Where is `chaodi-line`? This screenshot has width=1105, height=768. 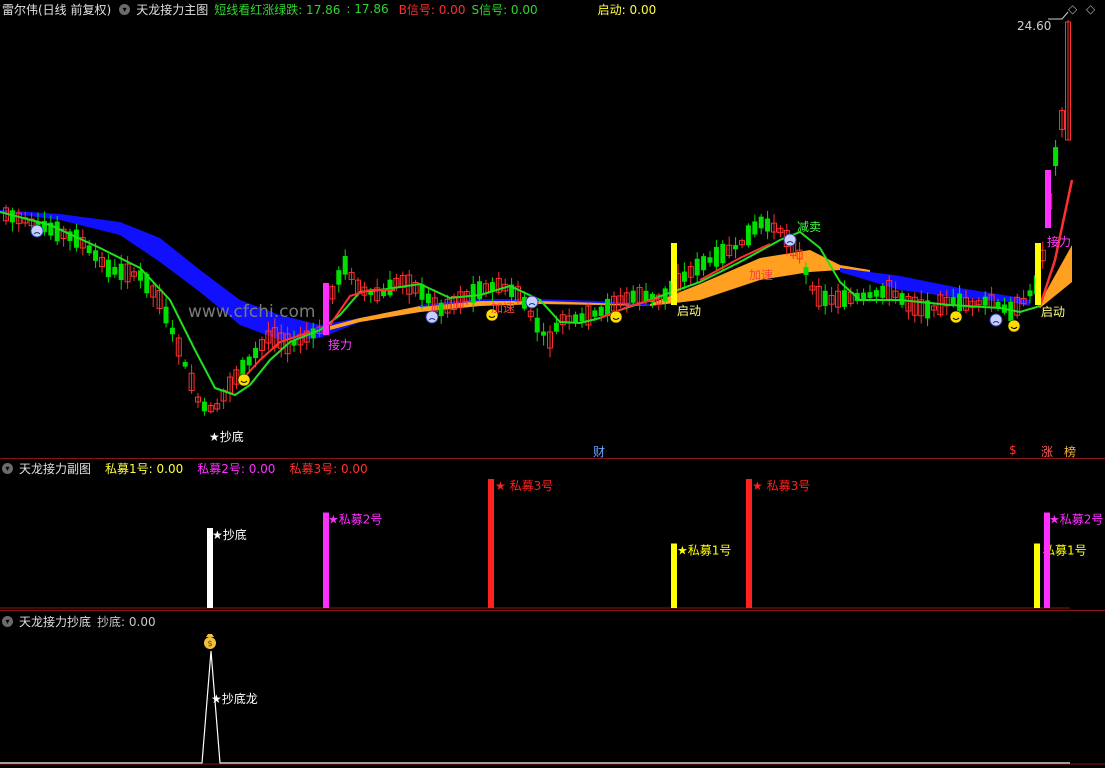 chaodi-line is located at coordinates (535, 707).